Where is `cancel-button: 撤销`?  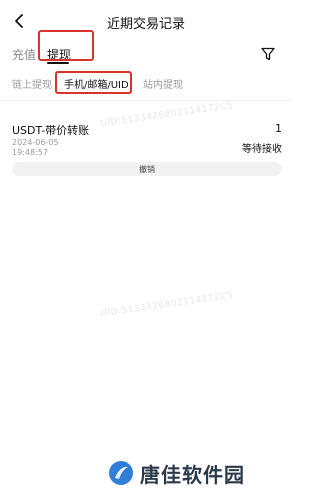
cancel-button: 撤销 is located at coordinates (147, 169).